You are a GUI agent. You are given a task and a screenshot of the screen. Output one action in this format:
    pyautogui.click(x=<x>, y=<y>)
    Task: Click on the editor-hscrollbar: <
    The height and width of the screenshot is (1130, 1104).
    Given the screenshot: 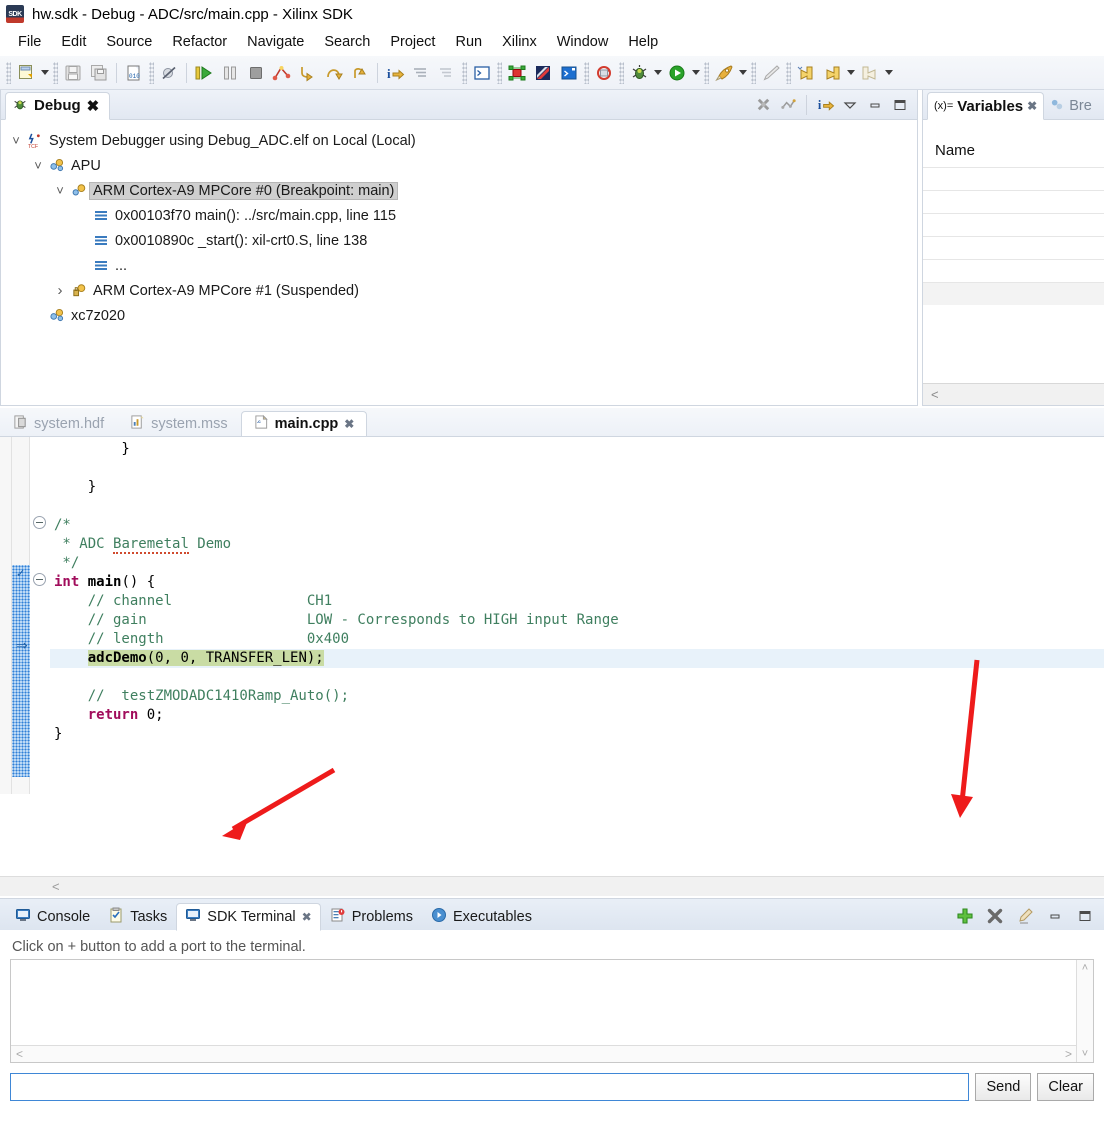 What is the action you would take?
    pyautogui.click(x=552, y=886)
    